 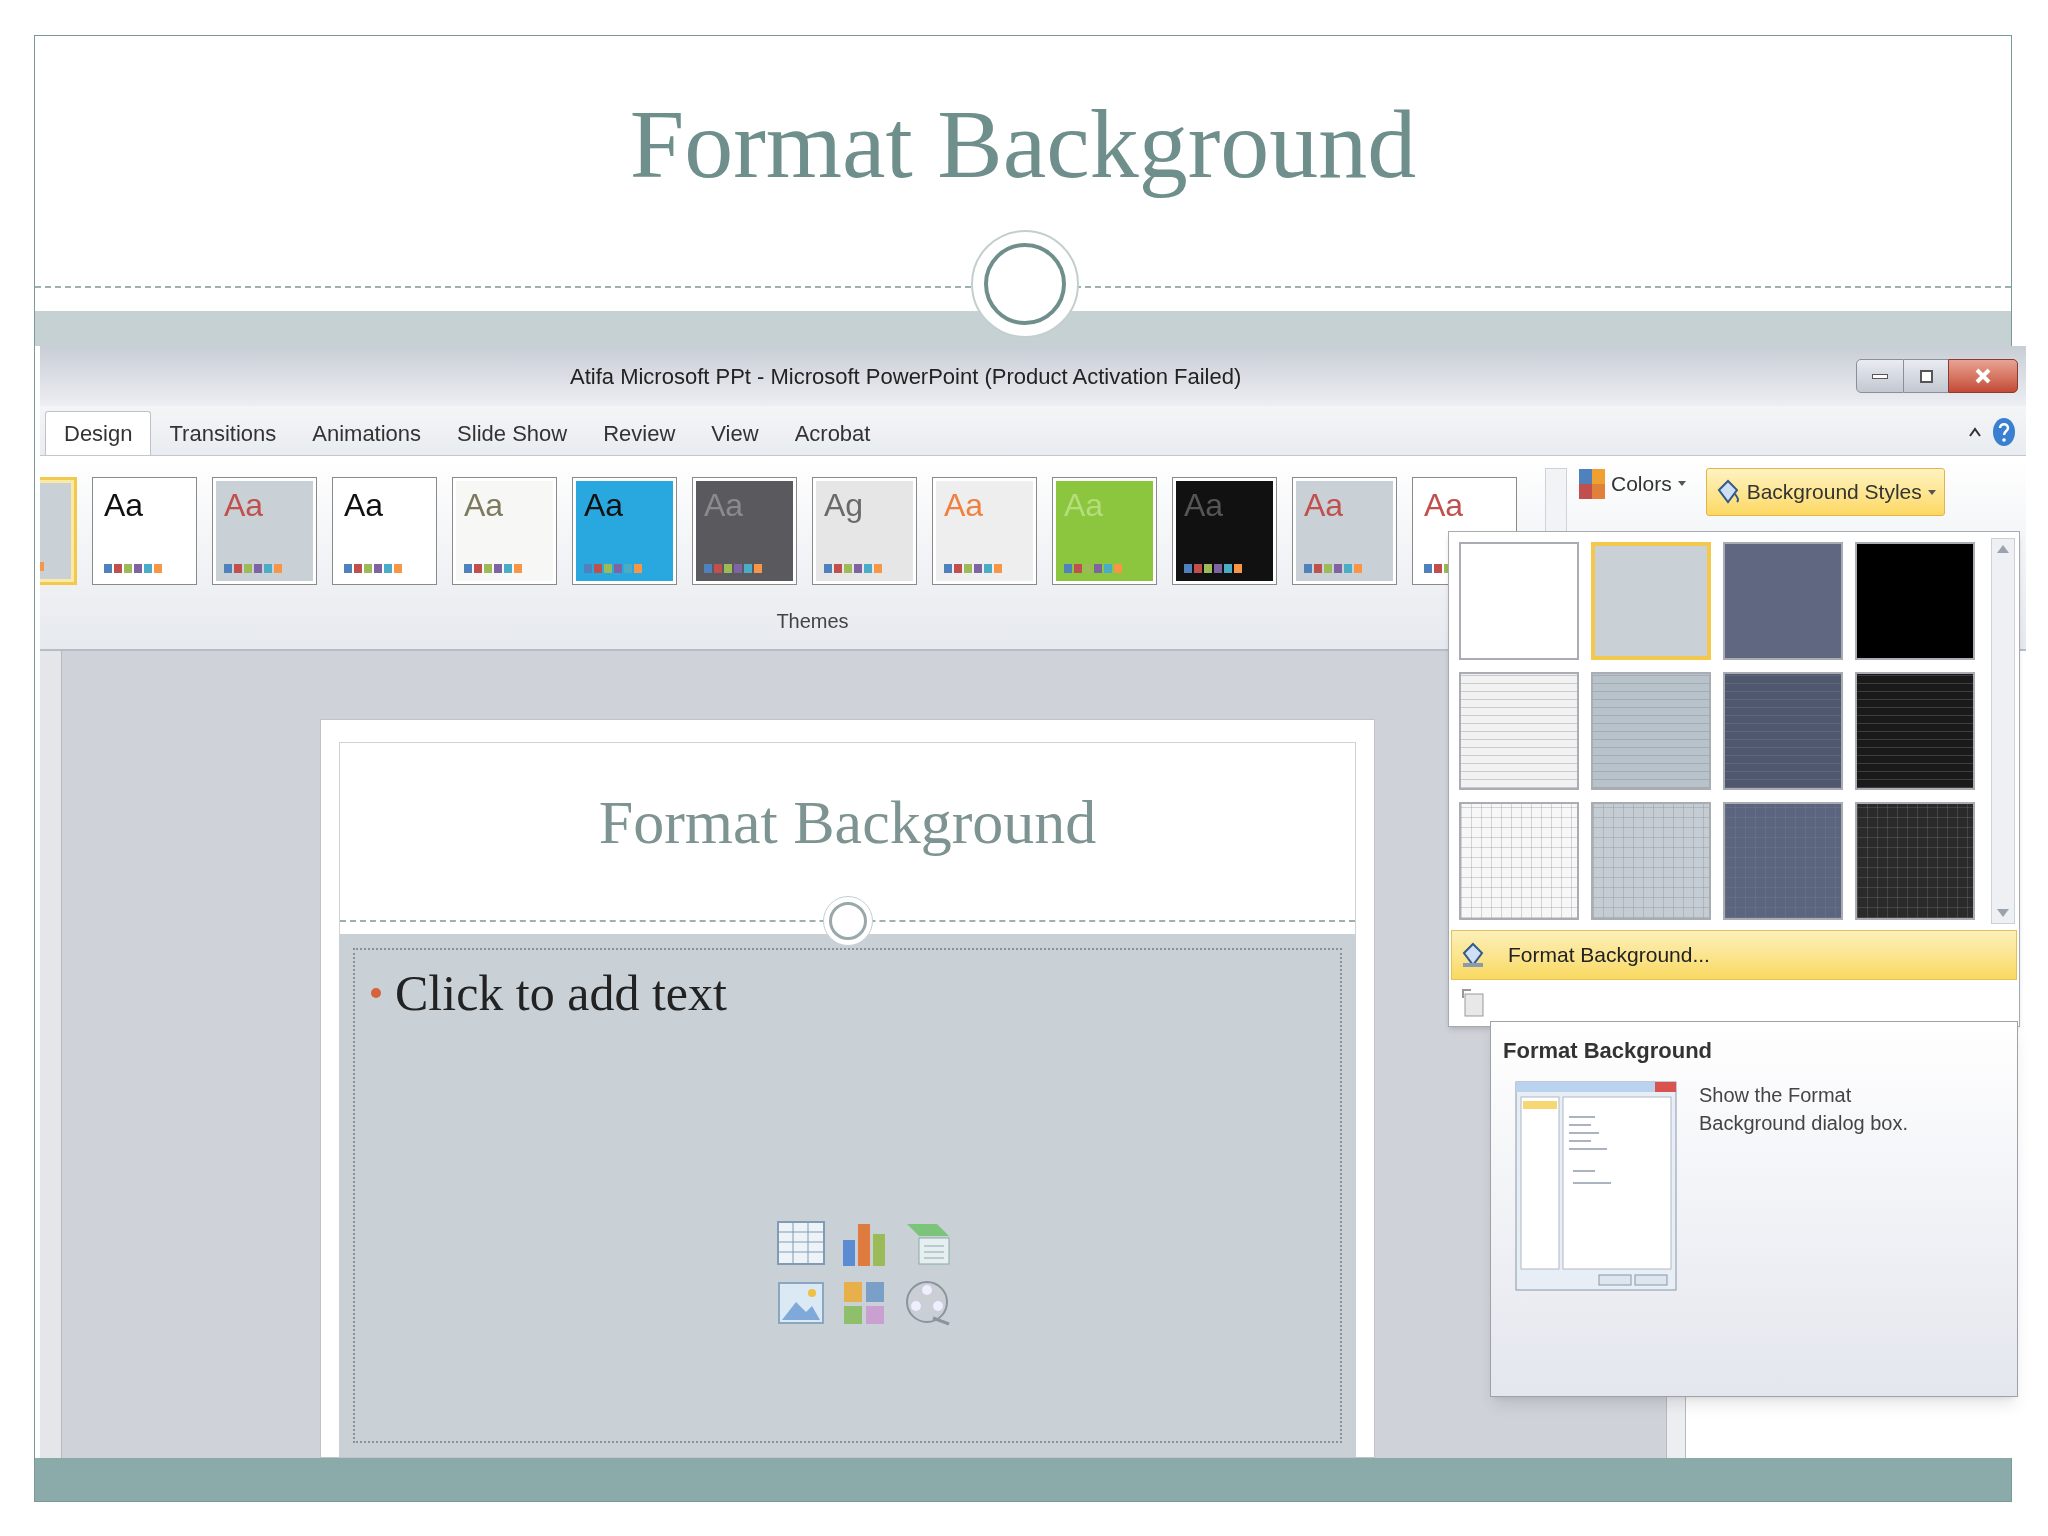 What do you see at coordinates (223, 433) in the screenshot?
I see `ribbon-tab: Transitions` at bounding box center [223, 433].